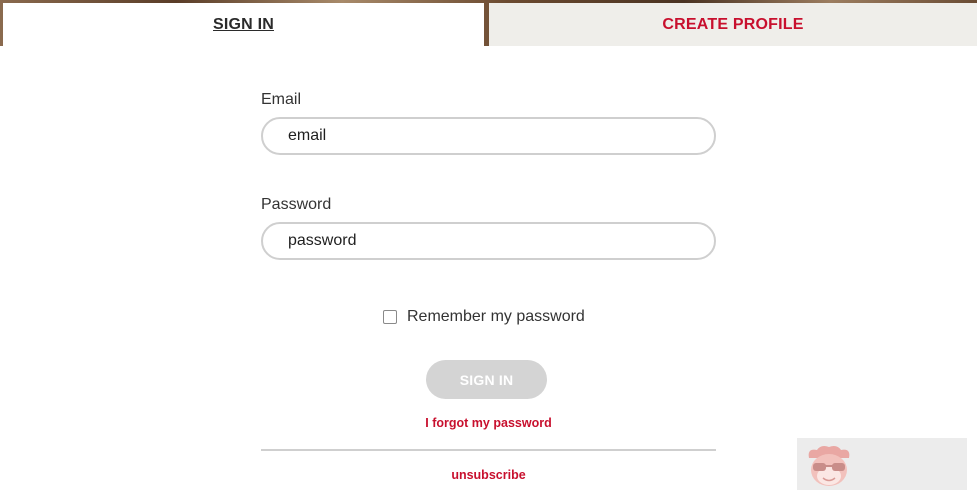  What do you see at coordinates (733, 24) in the screenshot?
I see `tab-create-profile: CREATE PROFILE` at bounding box center [733, 24].